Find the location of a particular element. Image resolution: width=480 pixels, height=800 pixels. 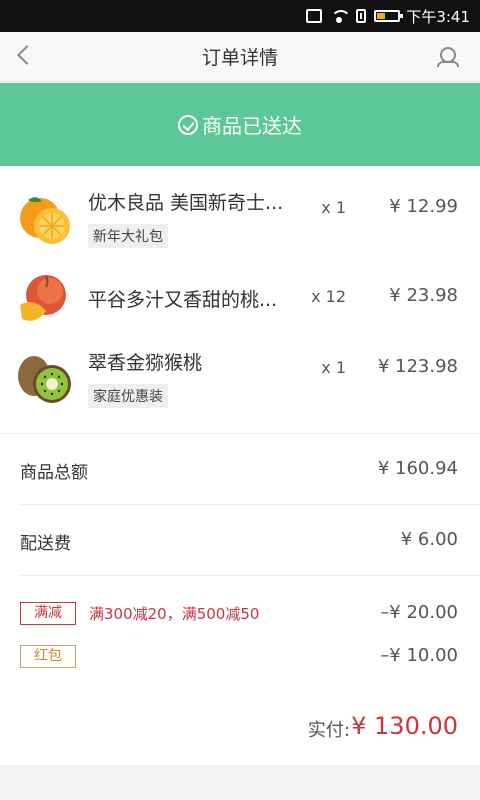

discounts-section: 满减 满300减20，满500减50 –¥ 20.00 红包 –¥ 10.00 is located at coordinates (250, 634).